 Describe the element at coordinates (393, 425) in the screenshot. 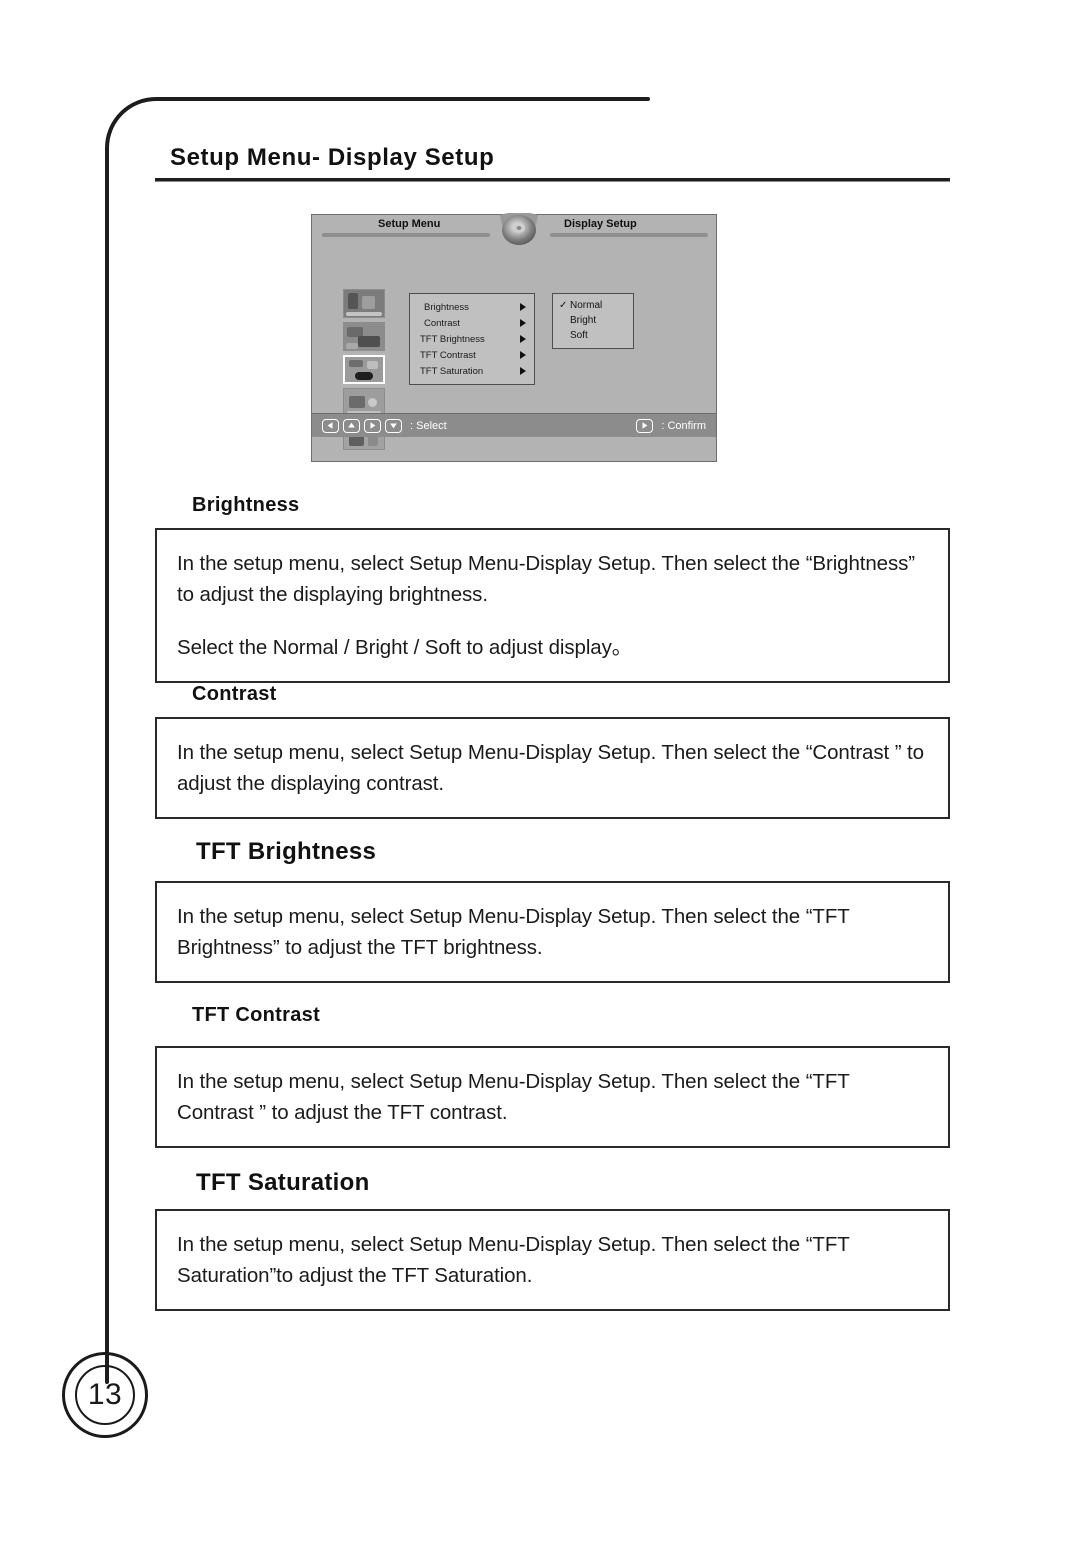

I see `arrow-down-icon` at that location.